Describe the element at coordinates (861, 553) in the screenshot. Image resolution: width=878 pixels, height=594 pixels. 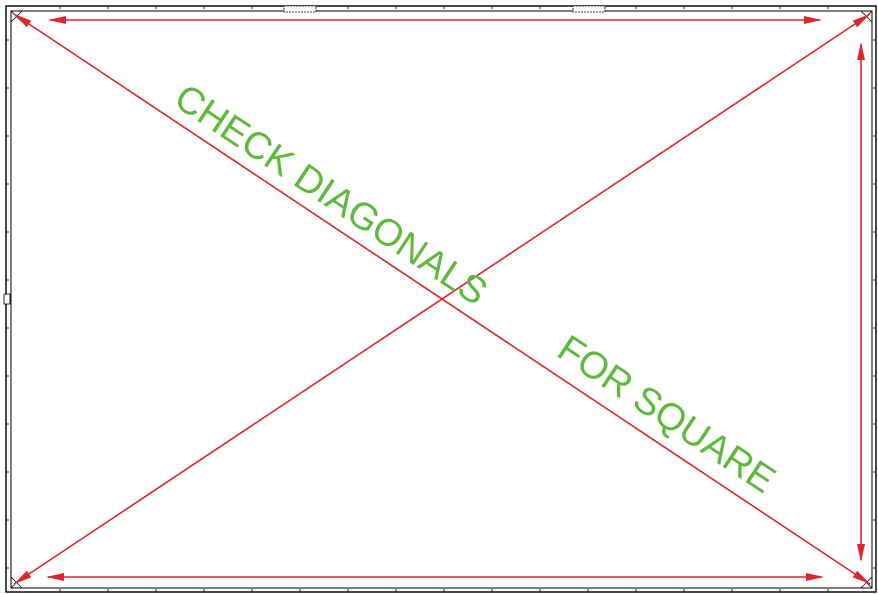
I see `right-height-arrow-bottom` at that location.